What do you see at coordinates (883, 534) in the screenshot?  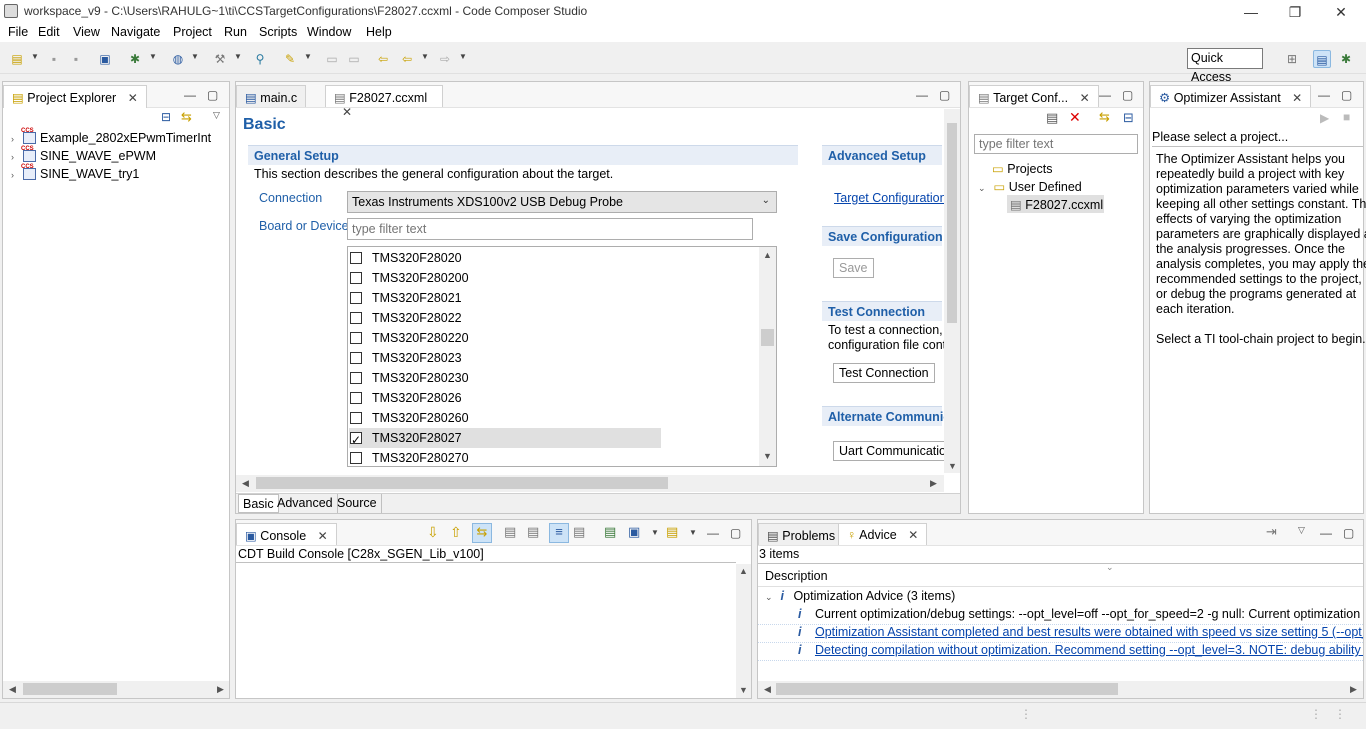 I see `tab-advice: ♀ Advice ✕` at bounding box center [883, 534].